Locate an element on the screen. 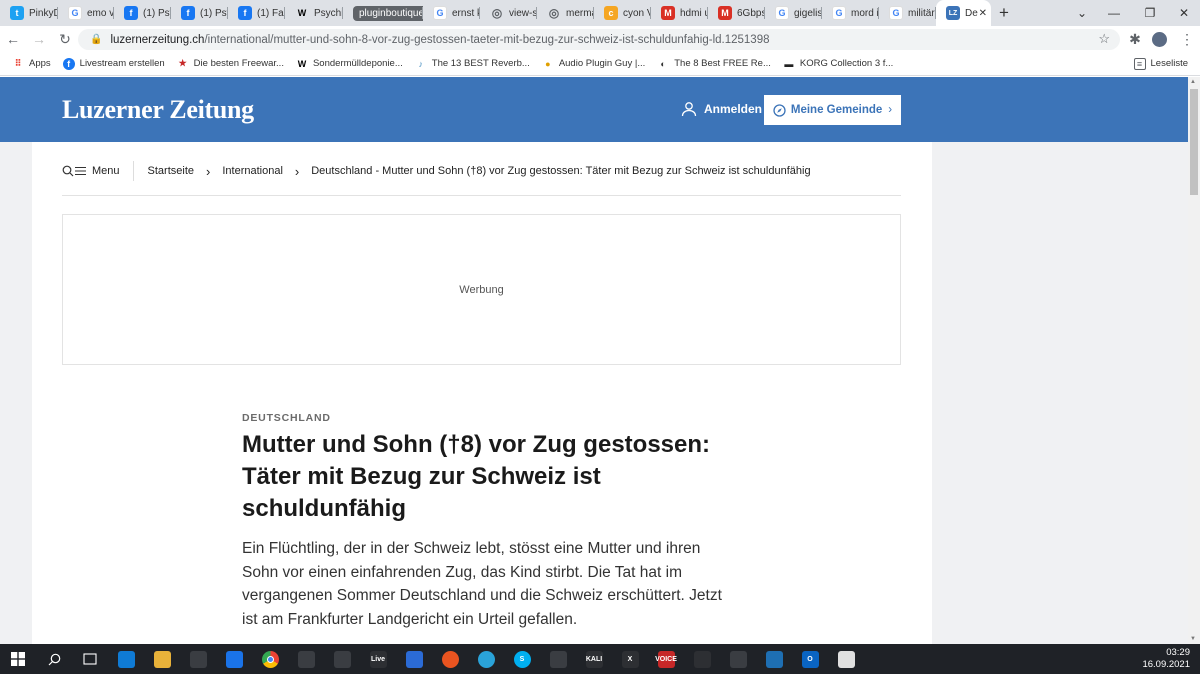 The height and width of the screenshot is (674, 1200). login-button: Anmelden is located at coordinates (721, 109).